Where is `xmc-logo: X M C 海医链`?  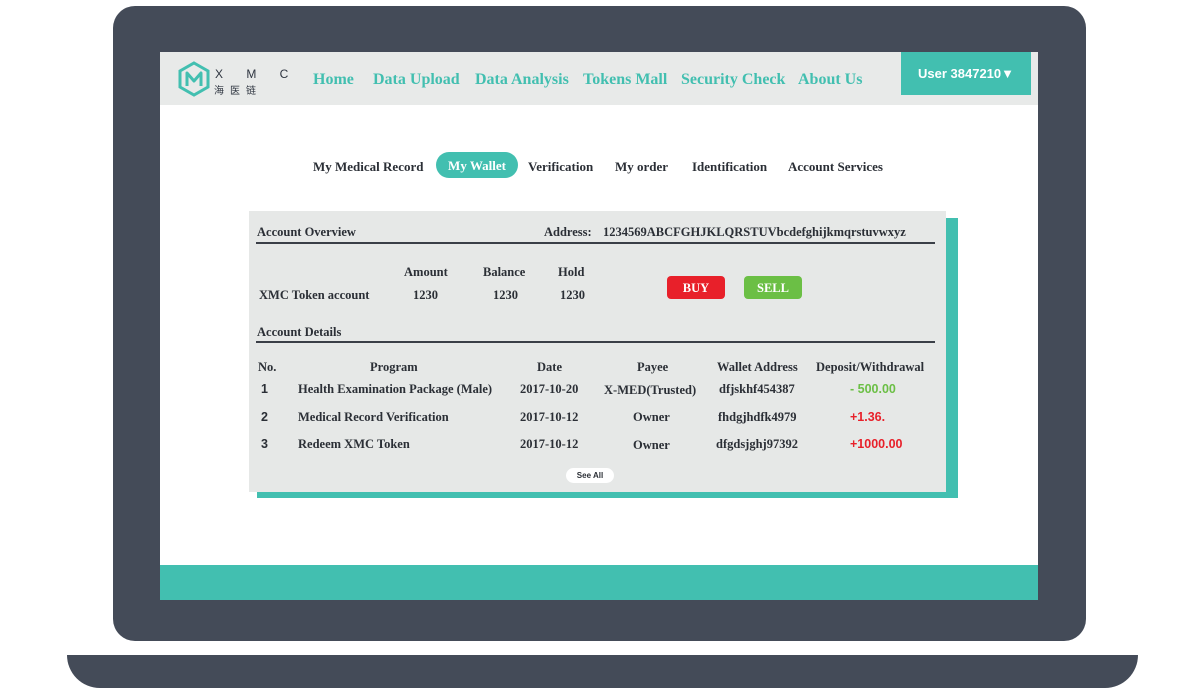
xmc-logo: X M C 海医链 is located at coordinates (232, 79).